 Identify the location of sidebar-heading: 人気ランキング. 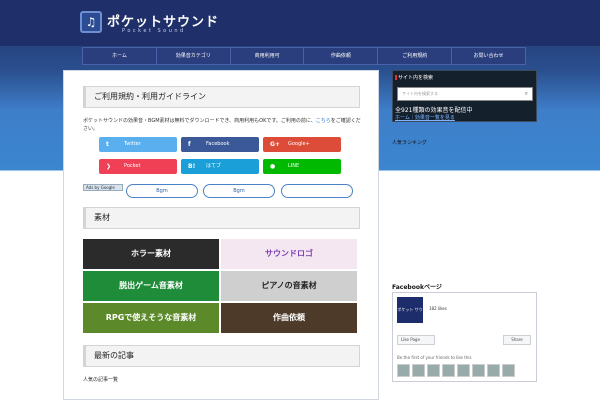
(409, 143).